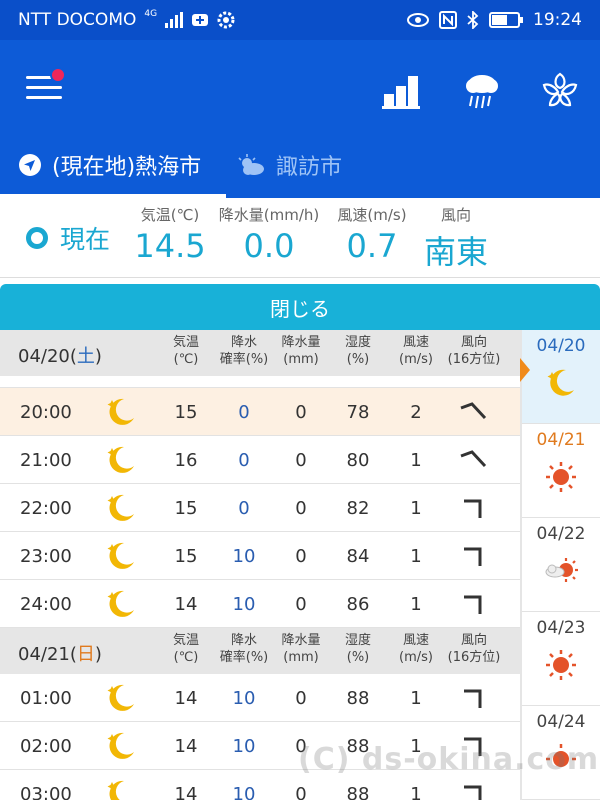 The width and height of the screenshot is (600, 800). I want to click on current-precip: 降水量(mm/h) 0.0, so click(269, 235).